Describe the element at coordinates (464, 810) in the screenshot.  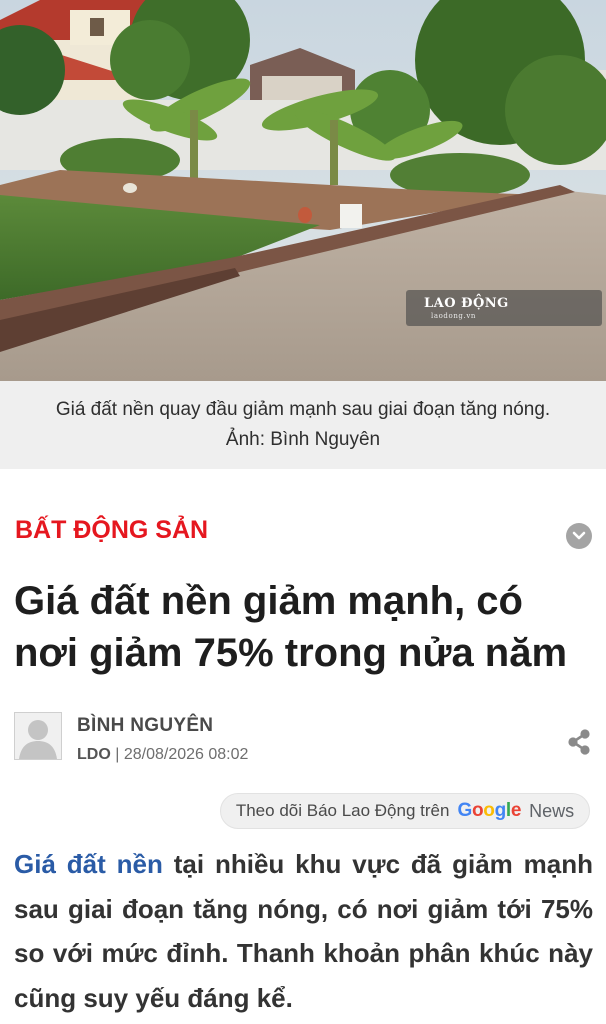
I see `google-letter: G` at that location.